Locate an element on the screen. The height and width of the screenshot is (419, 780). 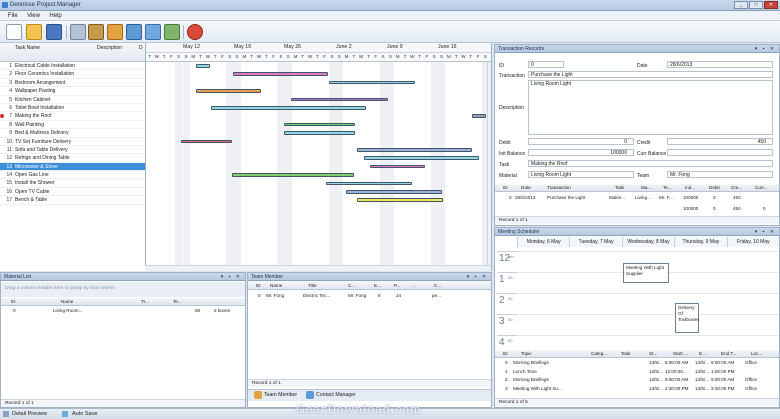
col-topic: Topic is located at coordinates (526, 353).